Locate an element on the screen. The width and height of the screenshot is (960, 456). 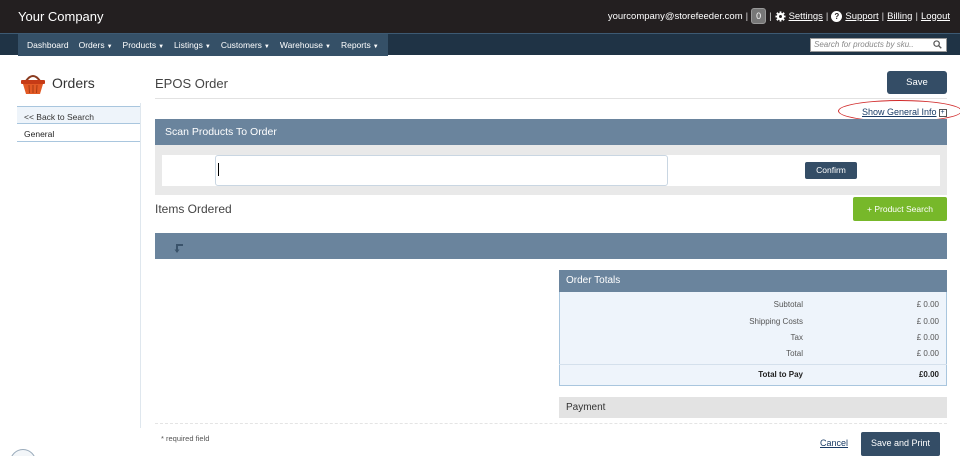
footer-divider is located at coordinates (551, 423).